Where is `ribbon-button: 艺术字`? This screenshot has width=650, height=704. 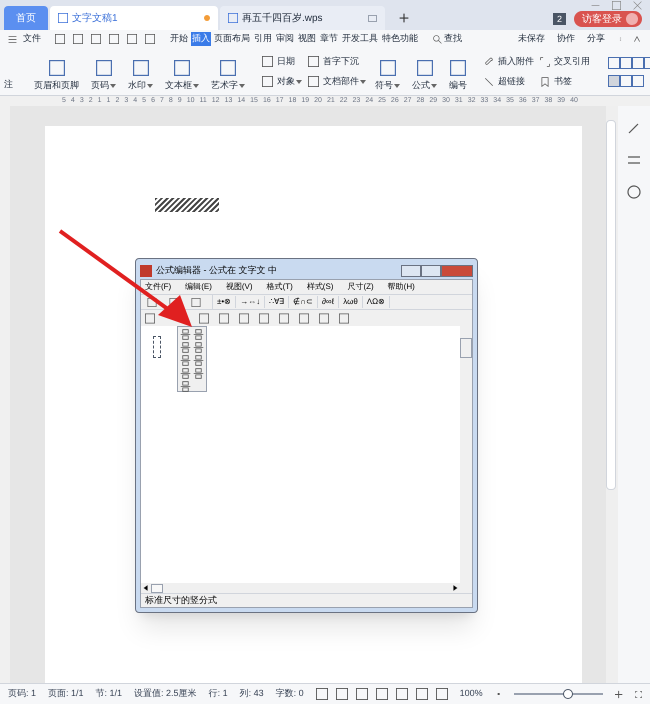 ribbon-button: 艺术字 is located at coordinates (228, 71).